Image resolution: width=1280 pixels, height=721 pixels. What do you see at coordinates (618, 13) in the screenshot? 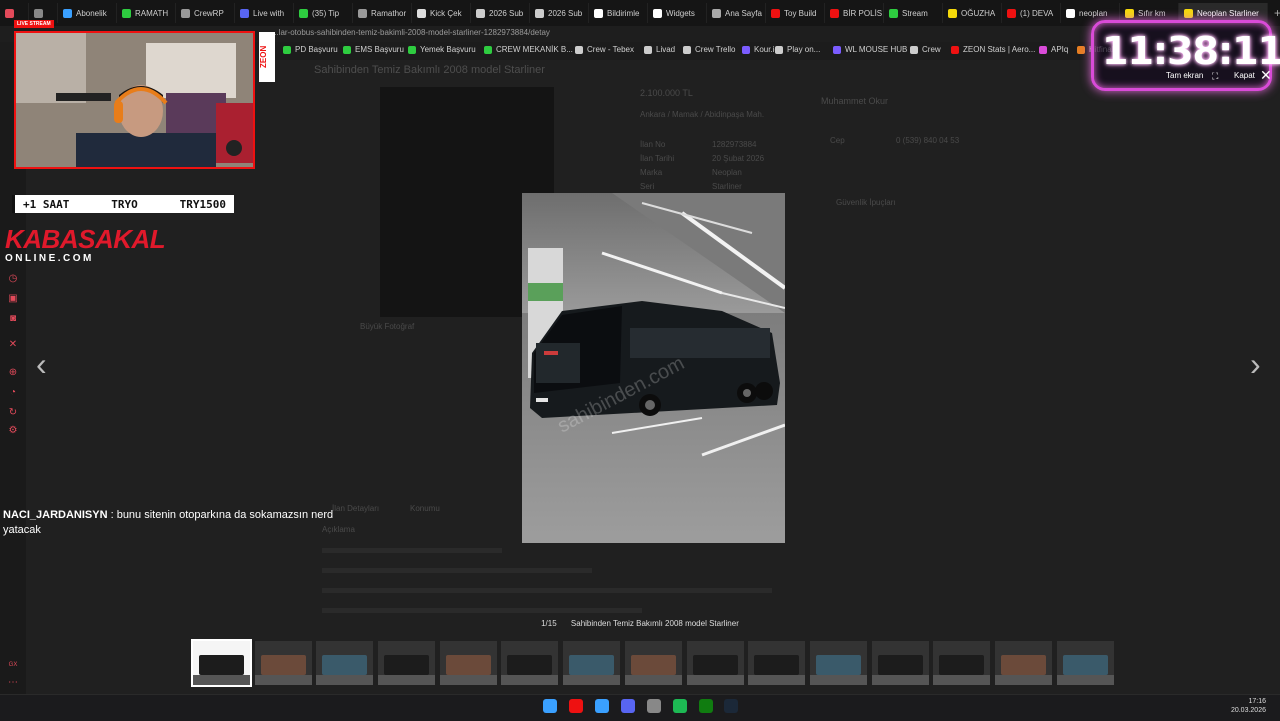
I see `browser-tab: Bildirimle` at bounding box center [618, 13].